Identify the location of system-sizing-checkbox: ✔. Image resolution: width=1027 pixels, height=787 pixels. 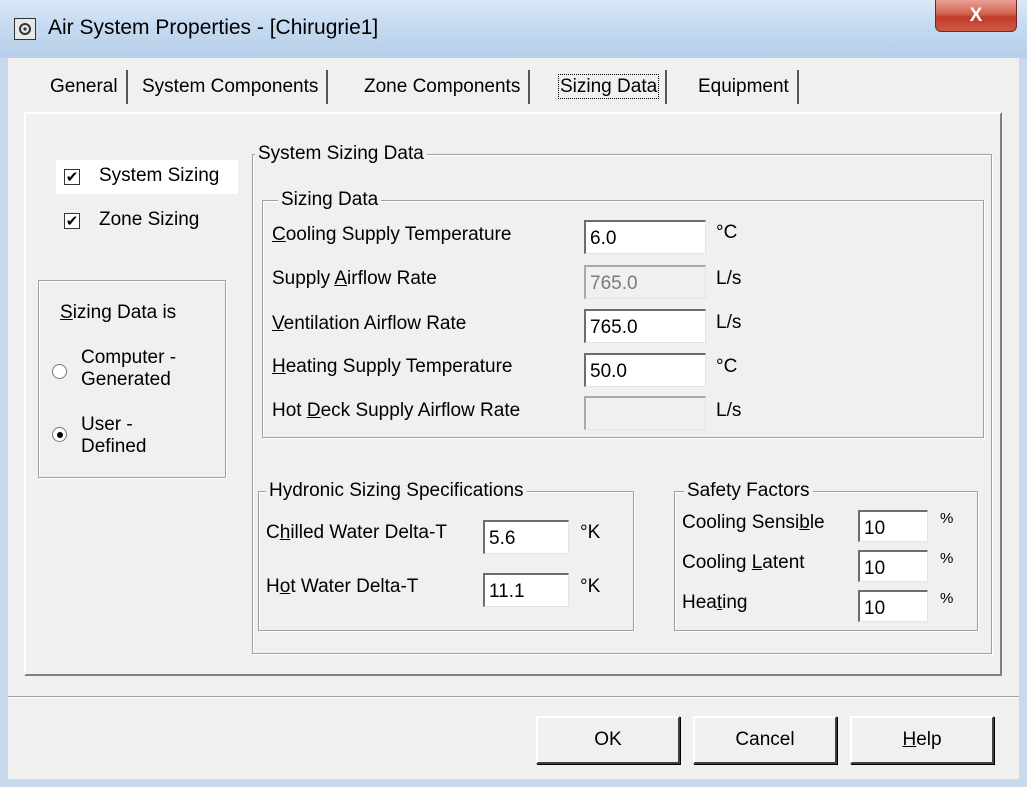
(72, 177).